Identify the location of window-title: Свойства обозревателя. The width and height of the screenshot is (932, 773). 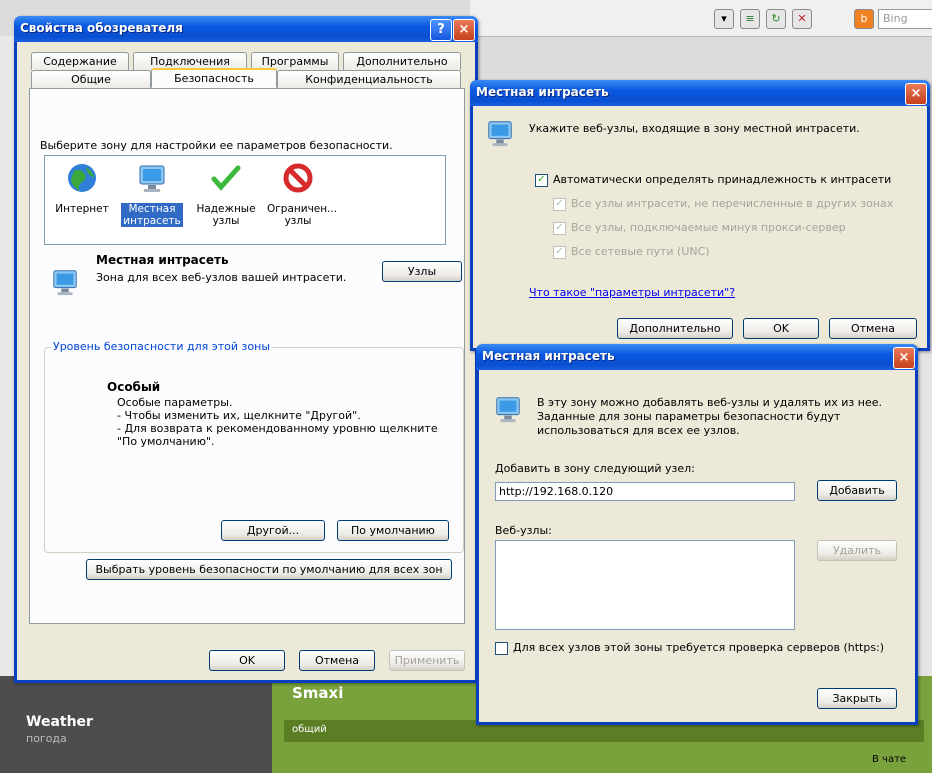
(101, 28).